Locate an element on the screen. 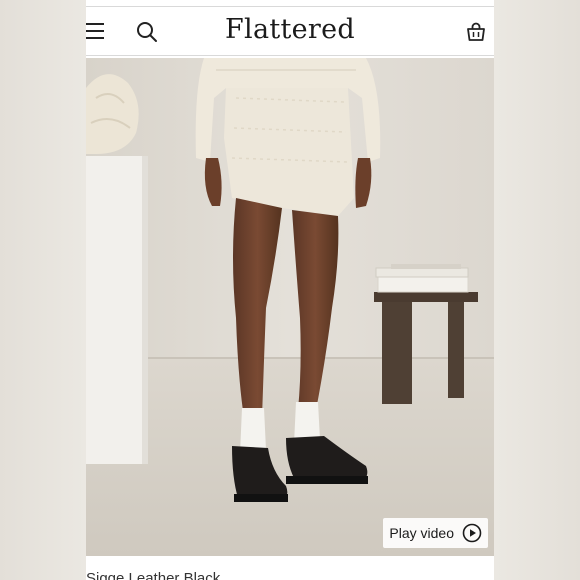  play-video-button: Play video is located at coordinates (435, 533).